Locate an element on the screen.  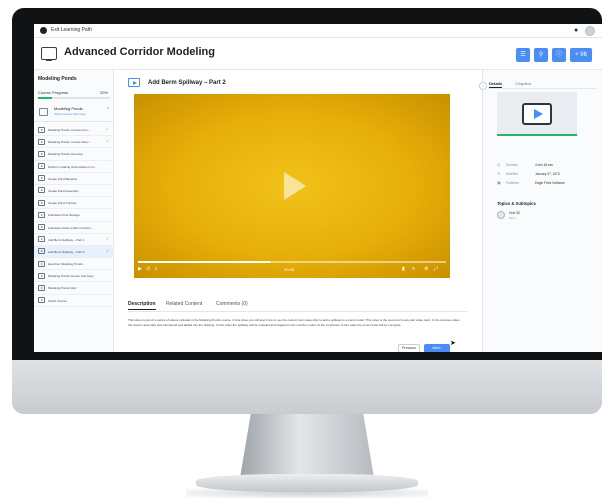
sidebar-lesson-item: Exercise: Modeling Ponds is located at coordinates (74, 264).